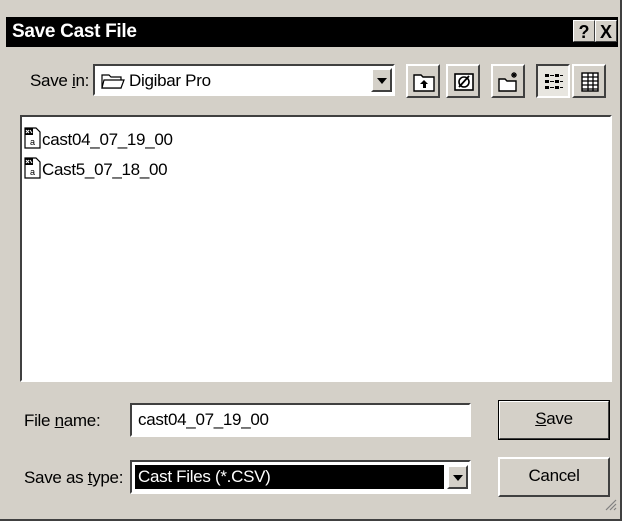 Image resolution: width=622 pixels, height=521 pixels. I want to click on details-view-button, so click(589, 81).